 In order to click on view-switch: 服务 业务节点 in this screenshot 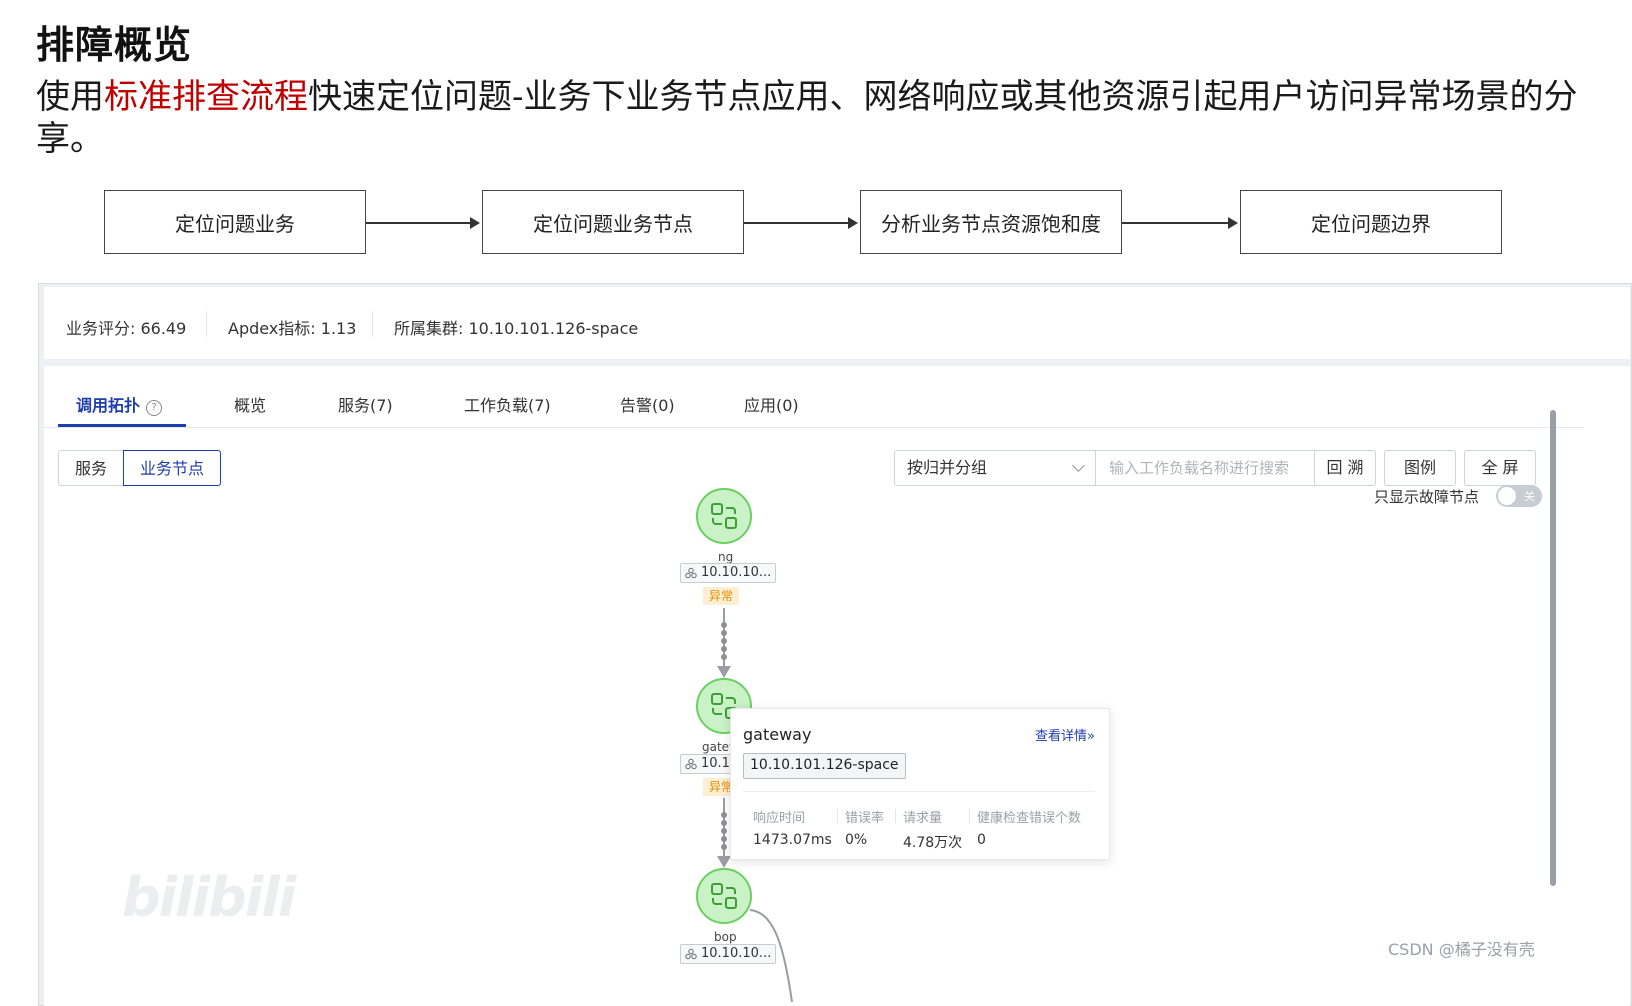, I will do `click(140, 468)`.